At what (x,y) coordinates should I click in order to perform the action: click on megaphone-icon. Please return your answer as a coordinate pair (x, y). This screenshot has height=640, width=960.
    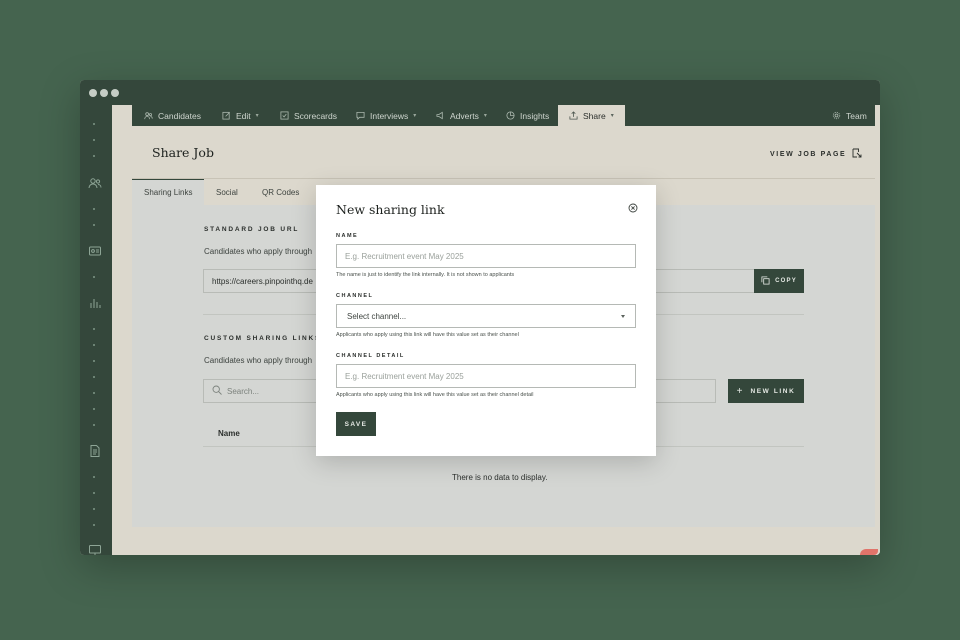
    Looking at the image, I should click on (440, 115).